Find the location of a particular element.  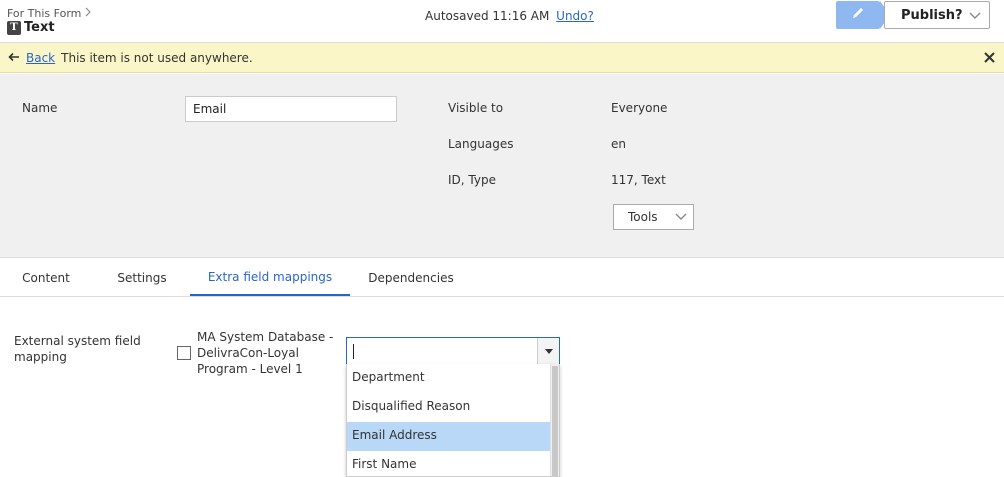

pencil-icon is located at coordinates (858, 15).